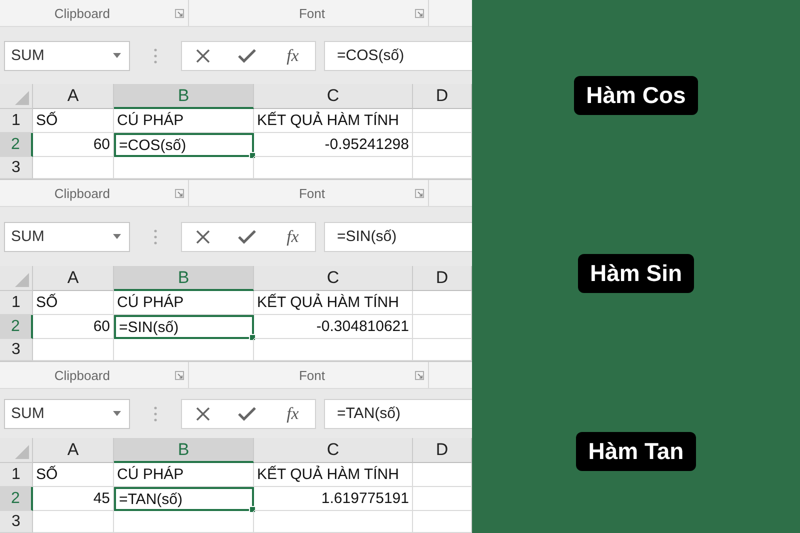  What do you see at coordinates (184, 499) in the screenshot?
I see `selected-cell: =TAN(số)` at bounding box center [184, 499].